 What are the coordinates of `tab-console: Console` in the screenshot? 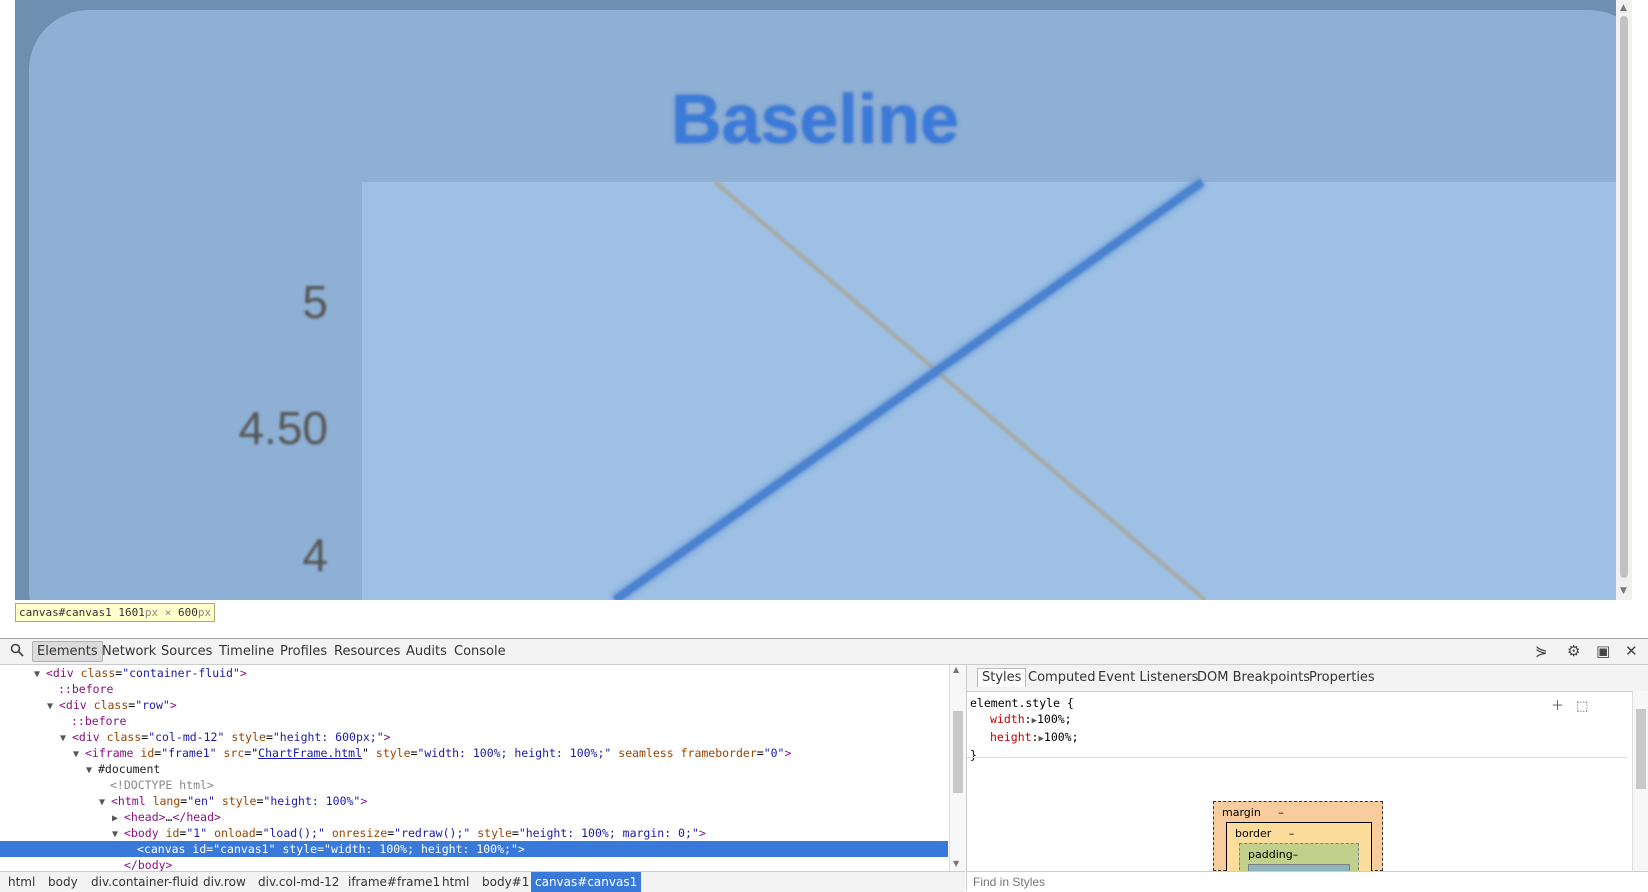 It's located at (480, 651).